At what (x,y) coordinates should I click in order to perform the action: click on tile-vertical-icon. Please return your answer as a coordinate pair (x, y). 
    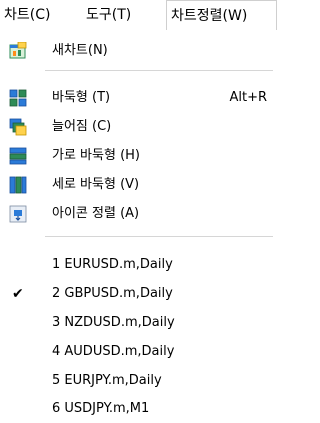
    Looking at the image, I should click on (18, 185).